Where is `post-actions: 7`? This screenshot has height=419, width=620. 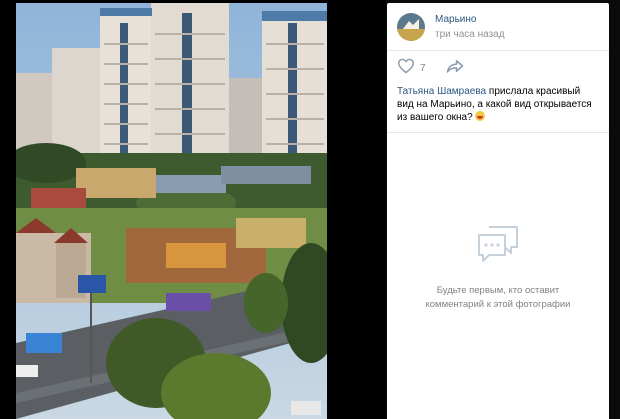 post-actions: 7 is located at coordinates (498, 68).